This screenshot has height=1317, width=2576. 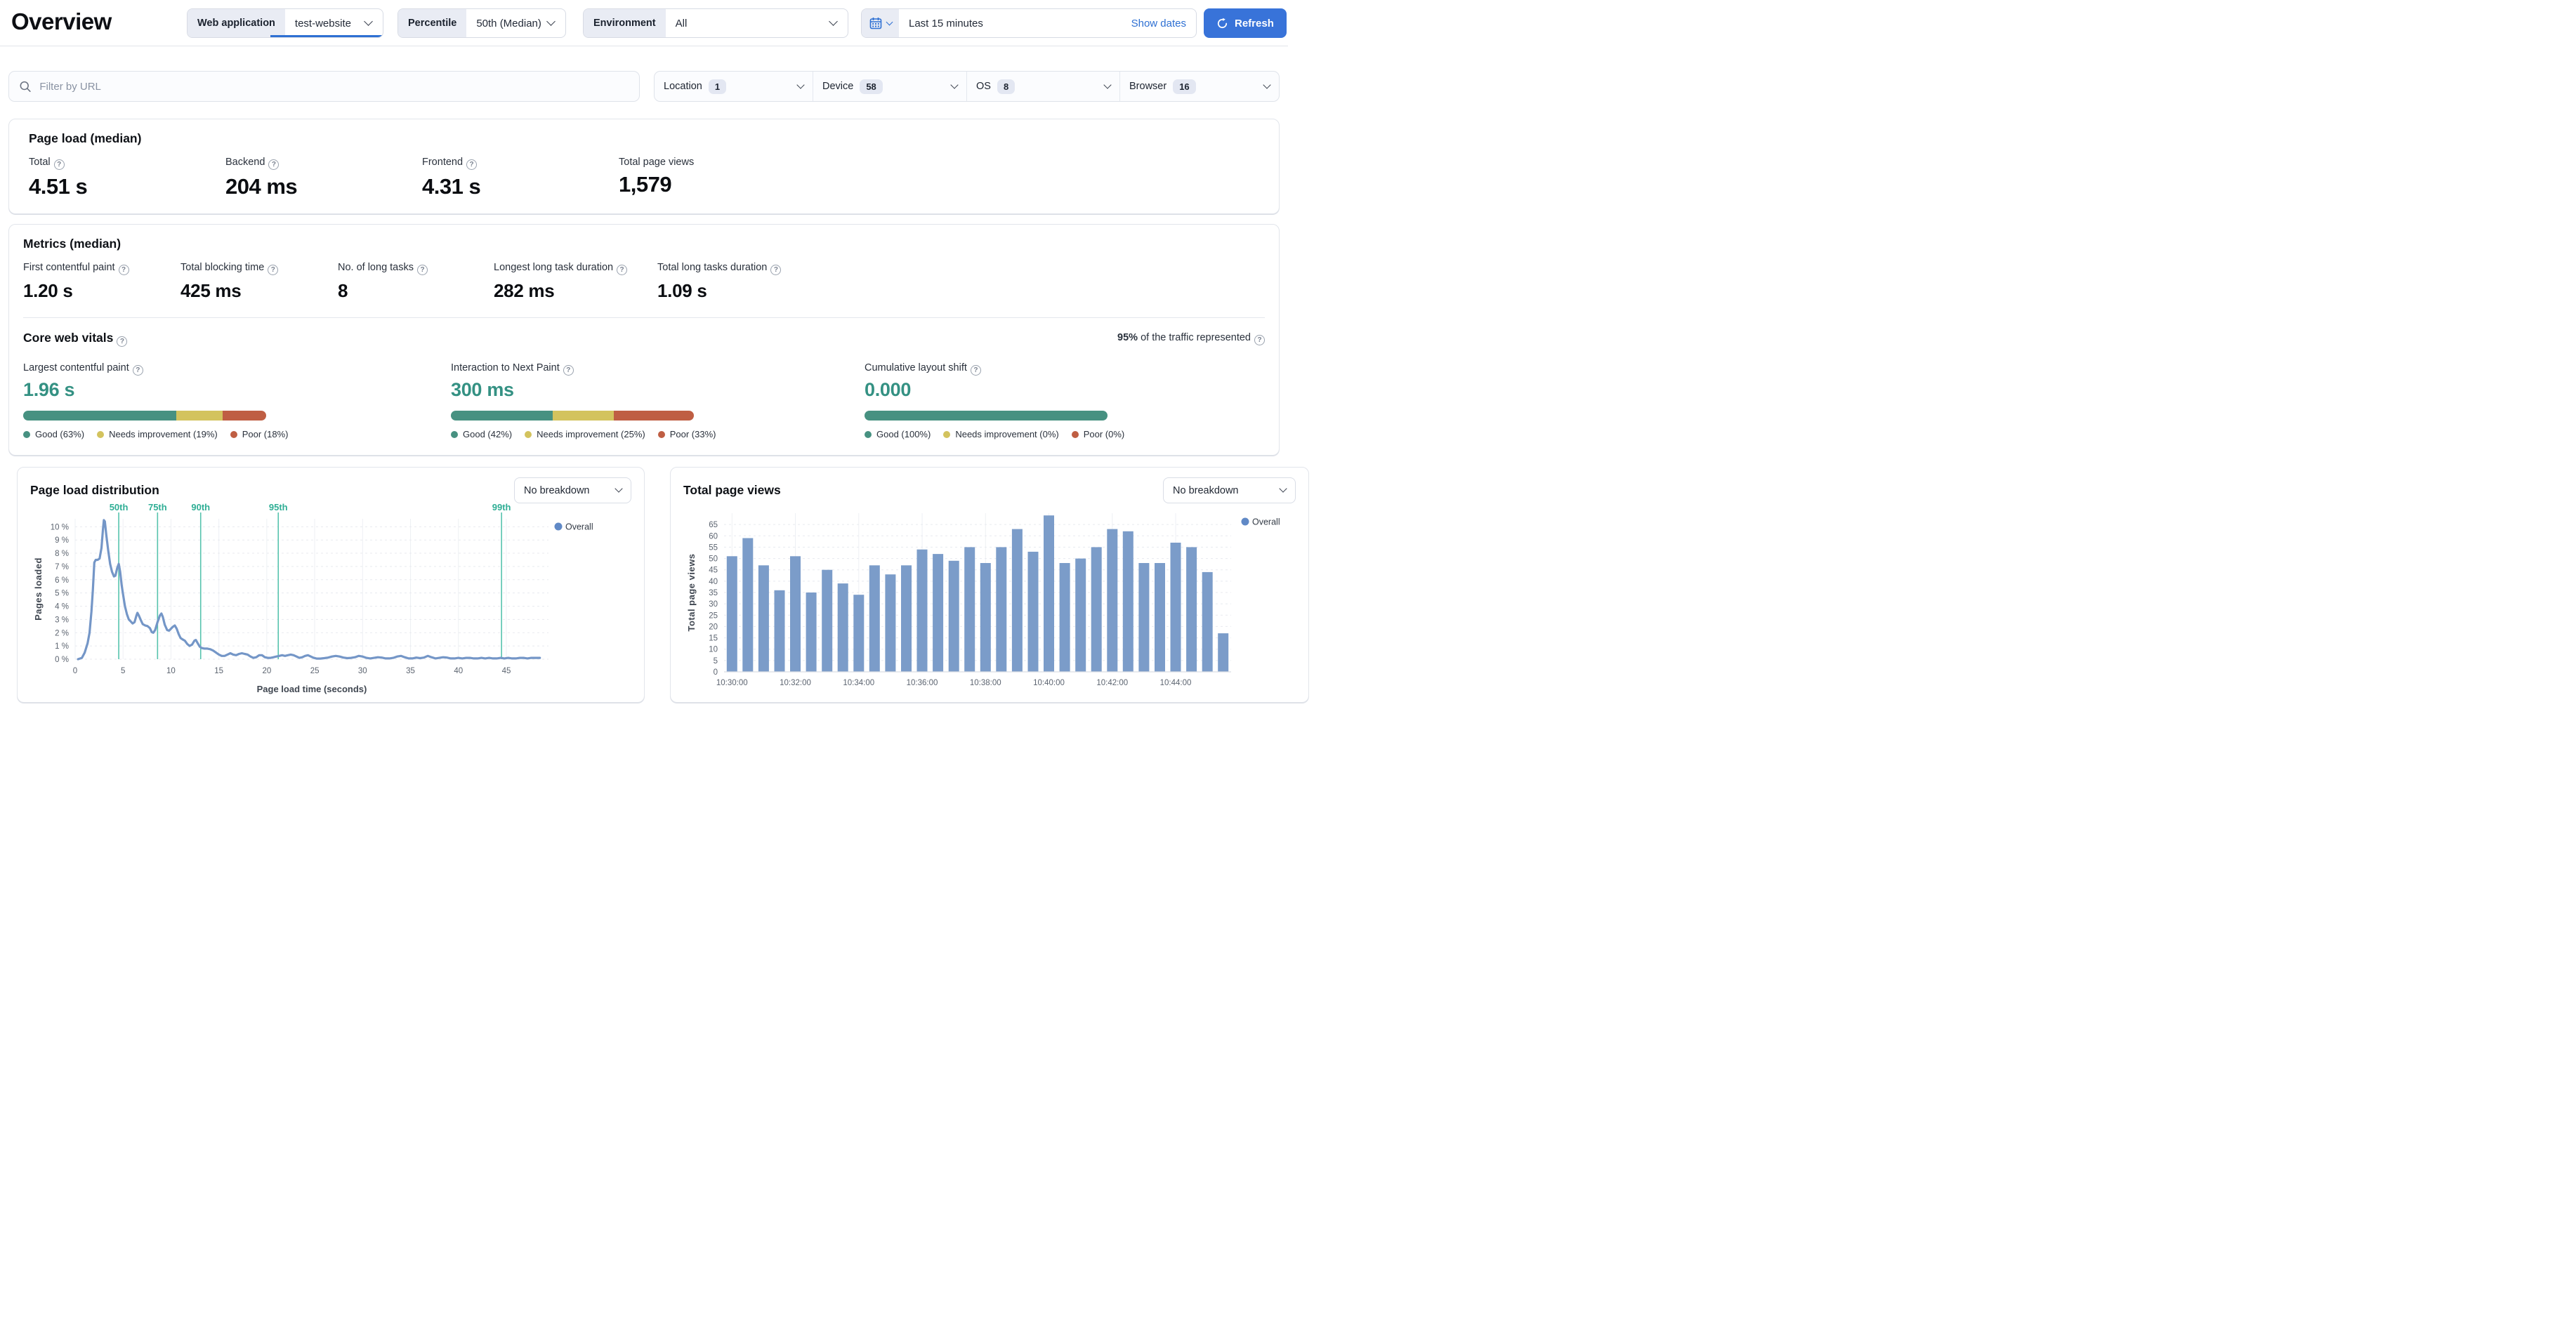 What do you see at coordinates (323, 178) in the screenshot?
I see `metric-backend: Backend 204 ms` at bounding box center [323, 178].